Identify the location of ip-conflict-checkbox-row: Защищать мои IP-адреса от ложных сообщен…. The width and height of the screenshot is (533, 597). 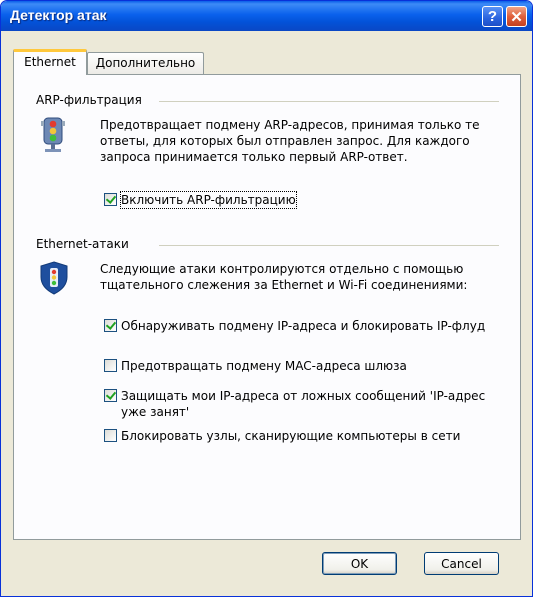
(309, 404).